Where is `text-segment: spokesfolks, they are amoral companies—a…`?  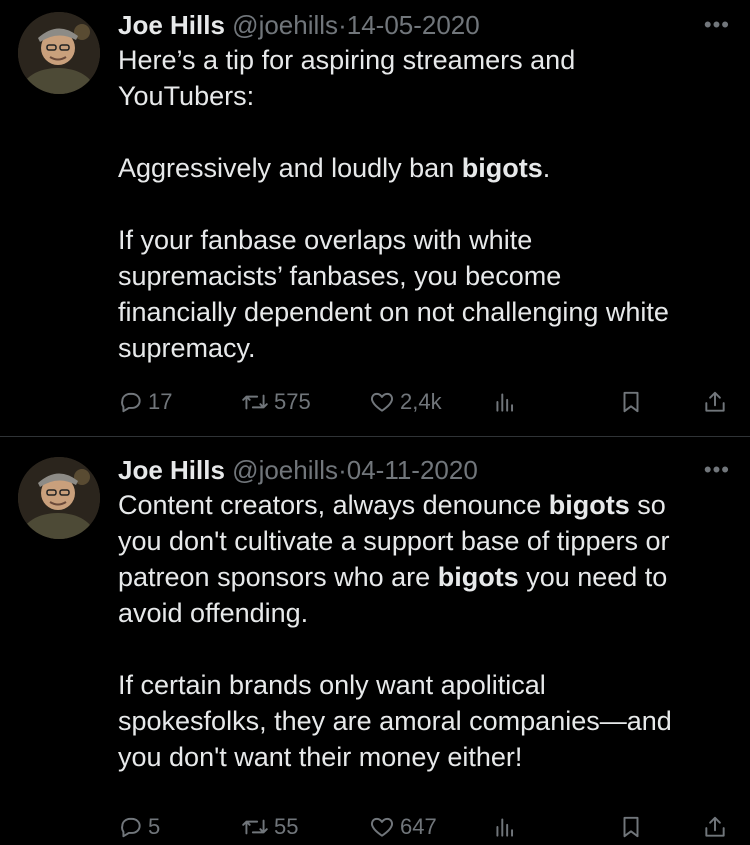
text-segment: spokesfolks, they are amoral companies—a… is located at coordinates (395, 721).